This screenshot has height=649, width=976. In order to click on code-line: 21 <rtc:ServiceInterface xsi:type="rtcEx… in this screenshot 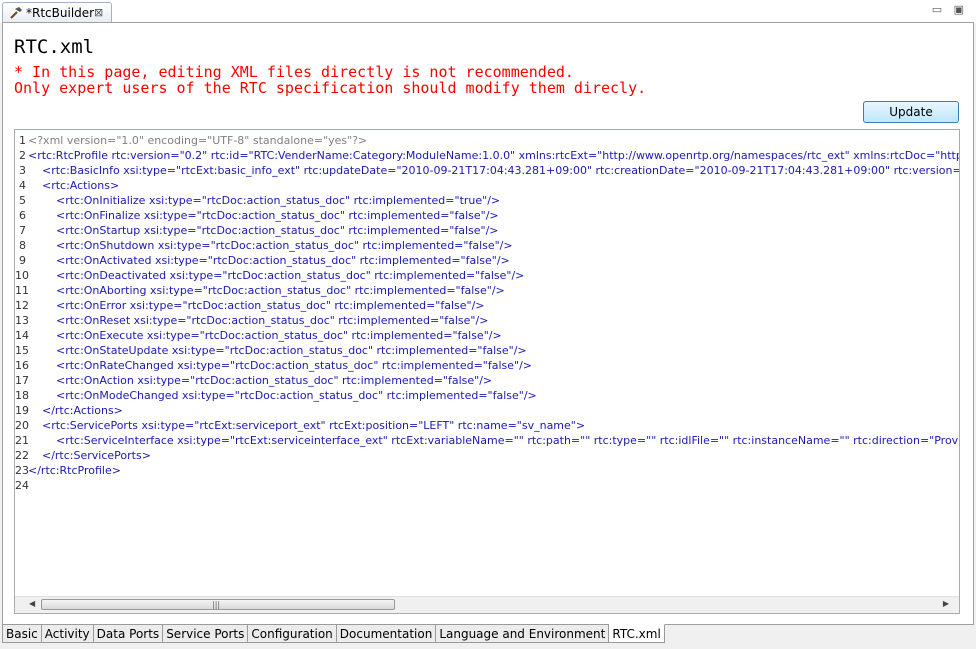, I will do `click(487, 440)`.